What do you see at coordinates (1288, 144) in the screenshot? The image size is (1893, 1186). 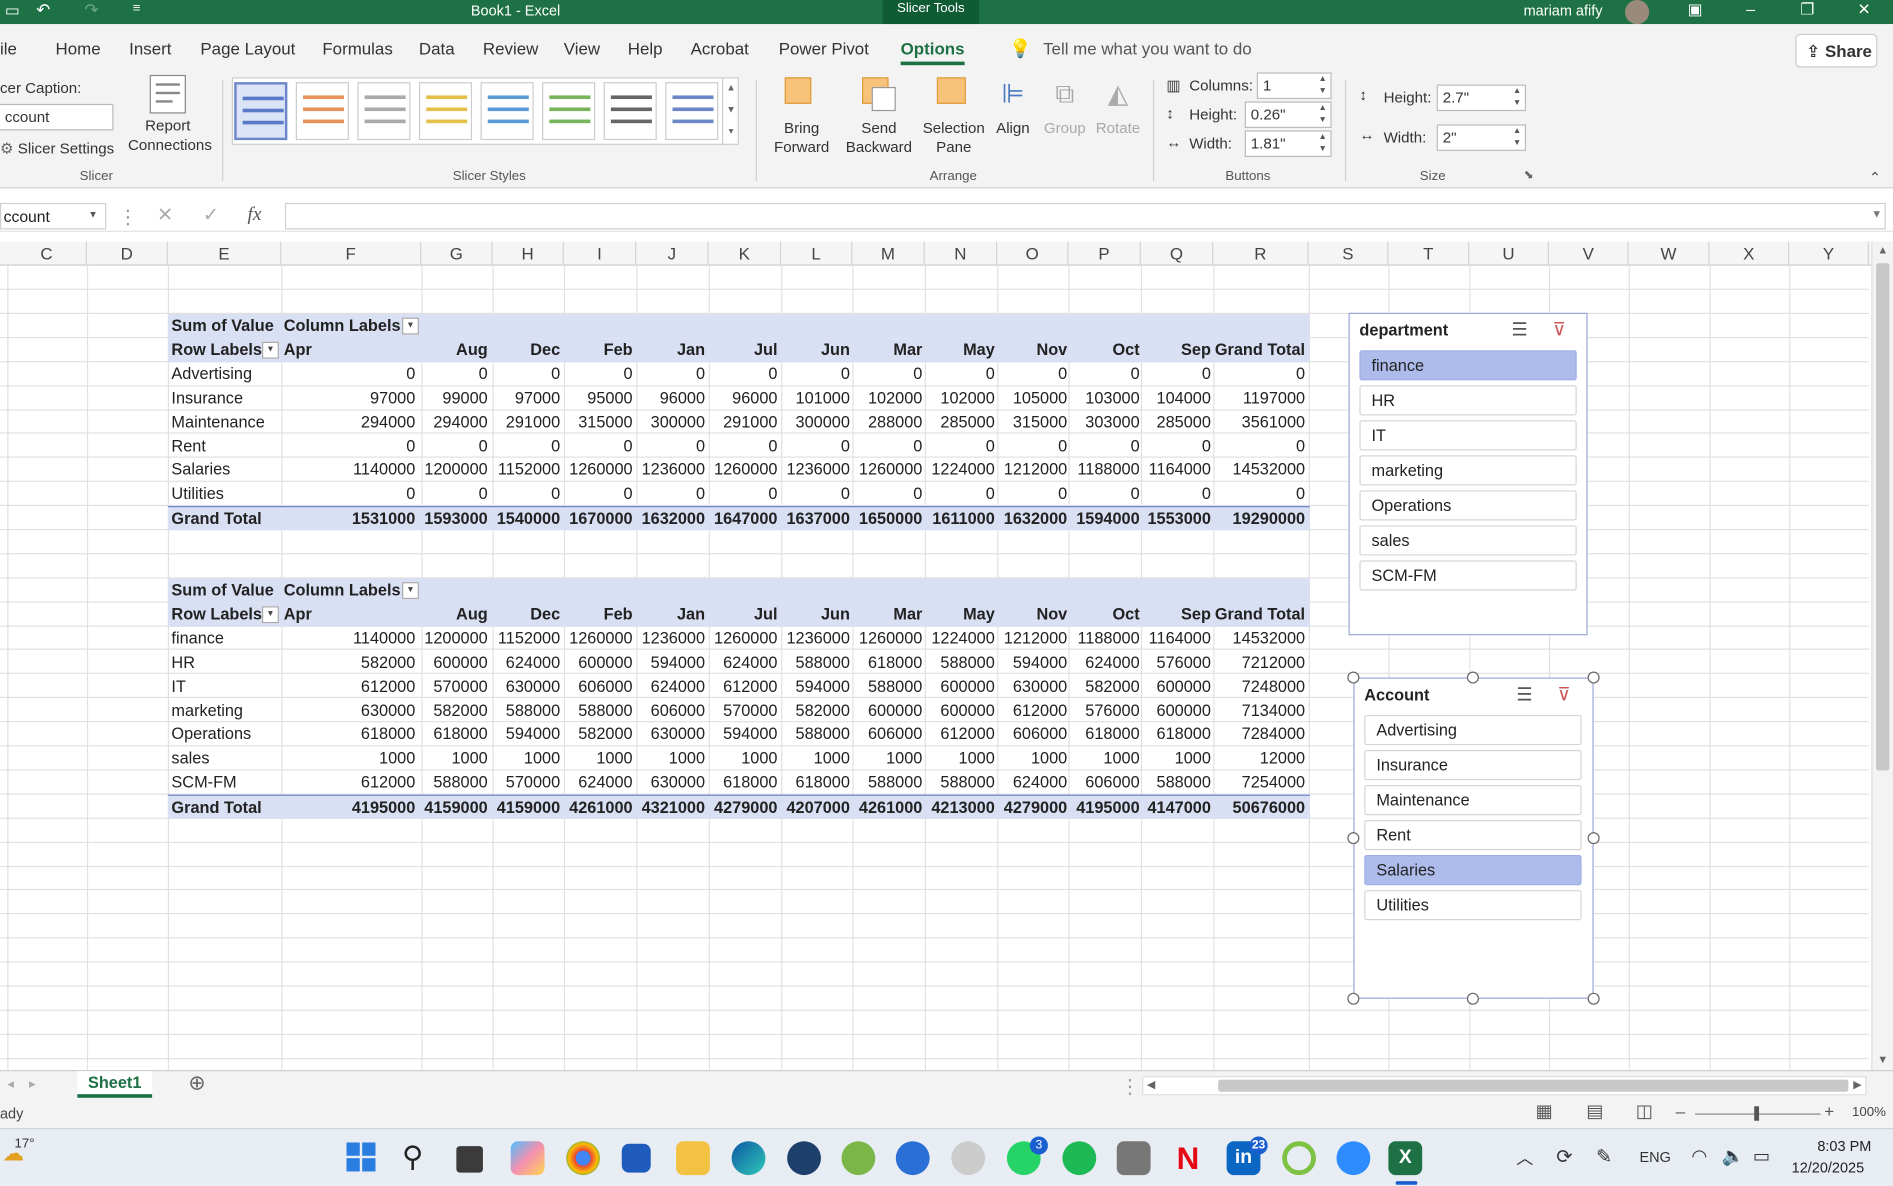 I see `button-width-spinner: 1.81" ▲ ▼` at bounding box center [1288, 144].